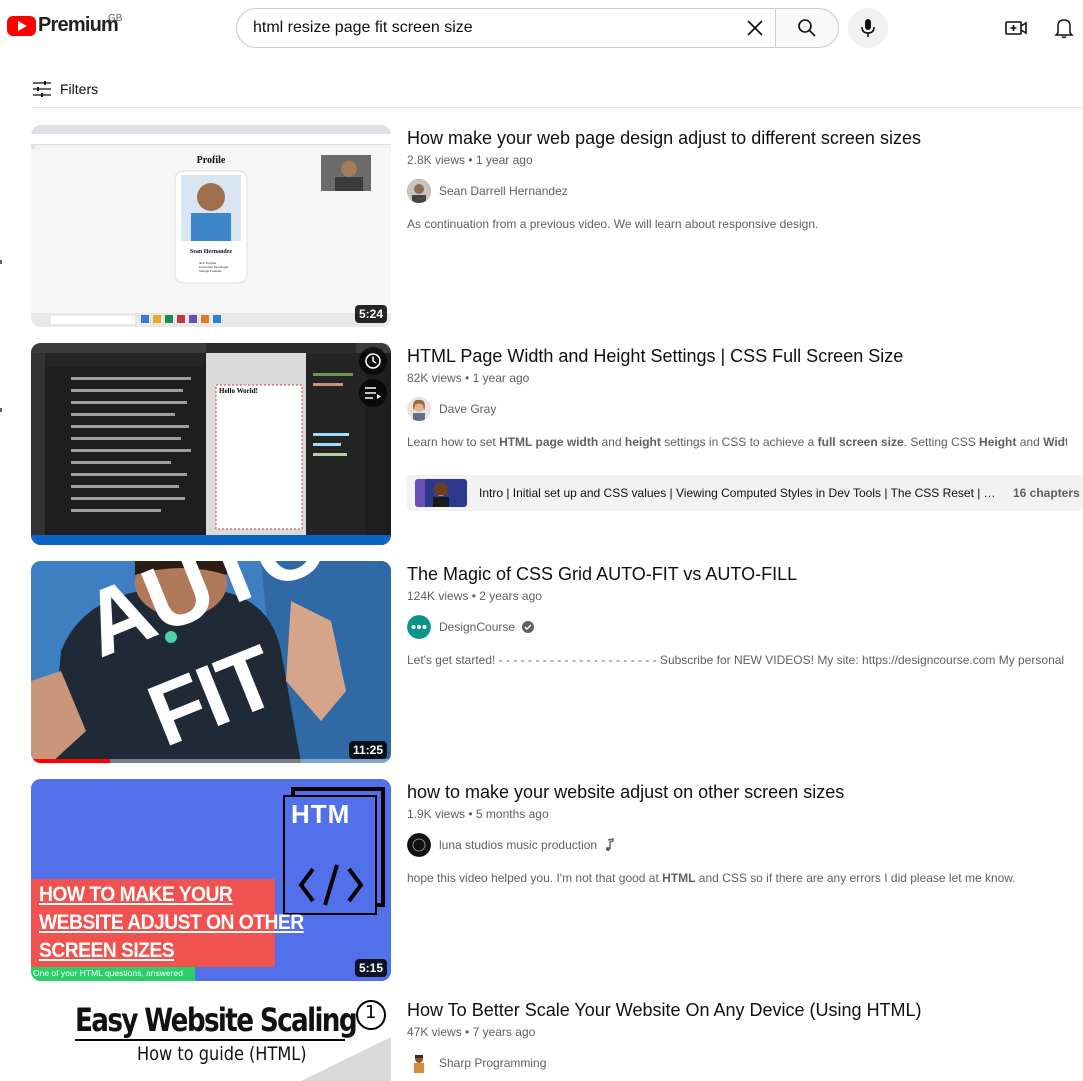  I want to click on description-highlight: HTML page width, so click(549, 442).